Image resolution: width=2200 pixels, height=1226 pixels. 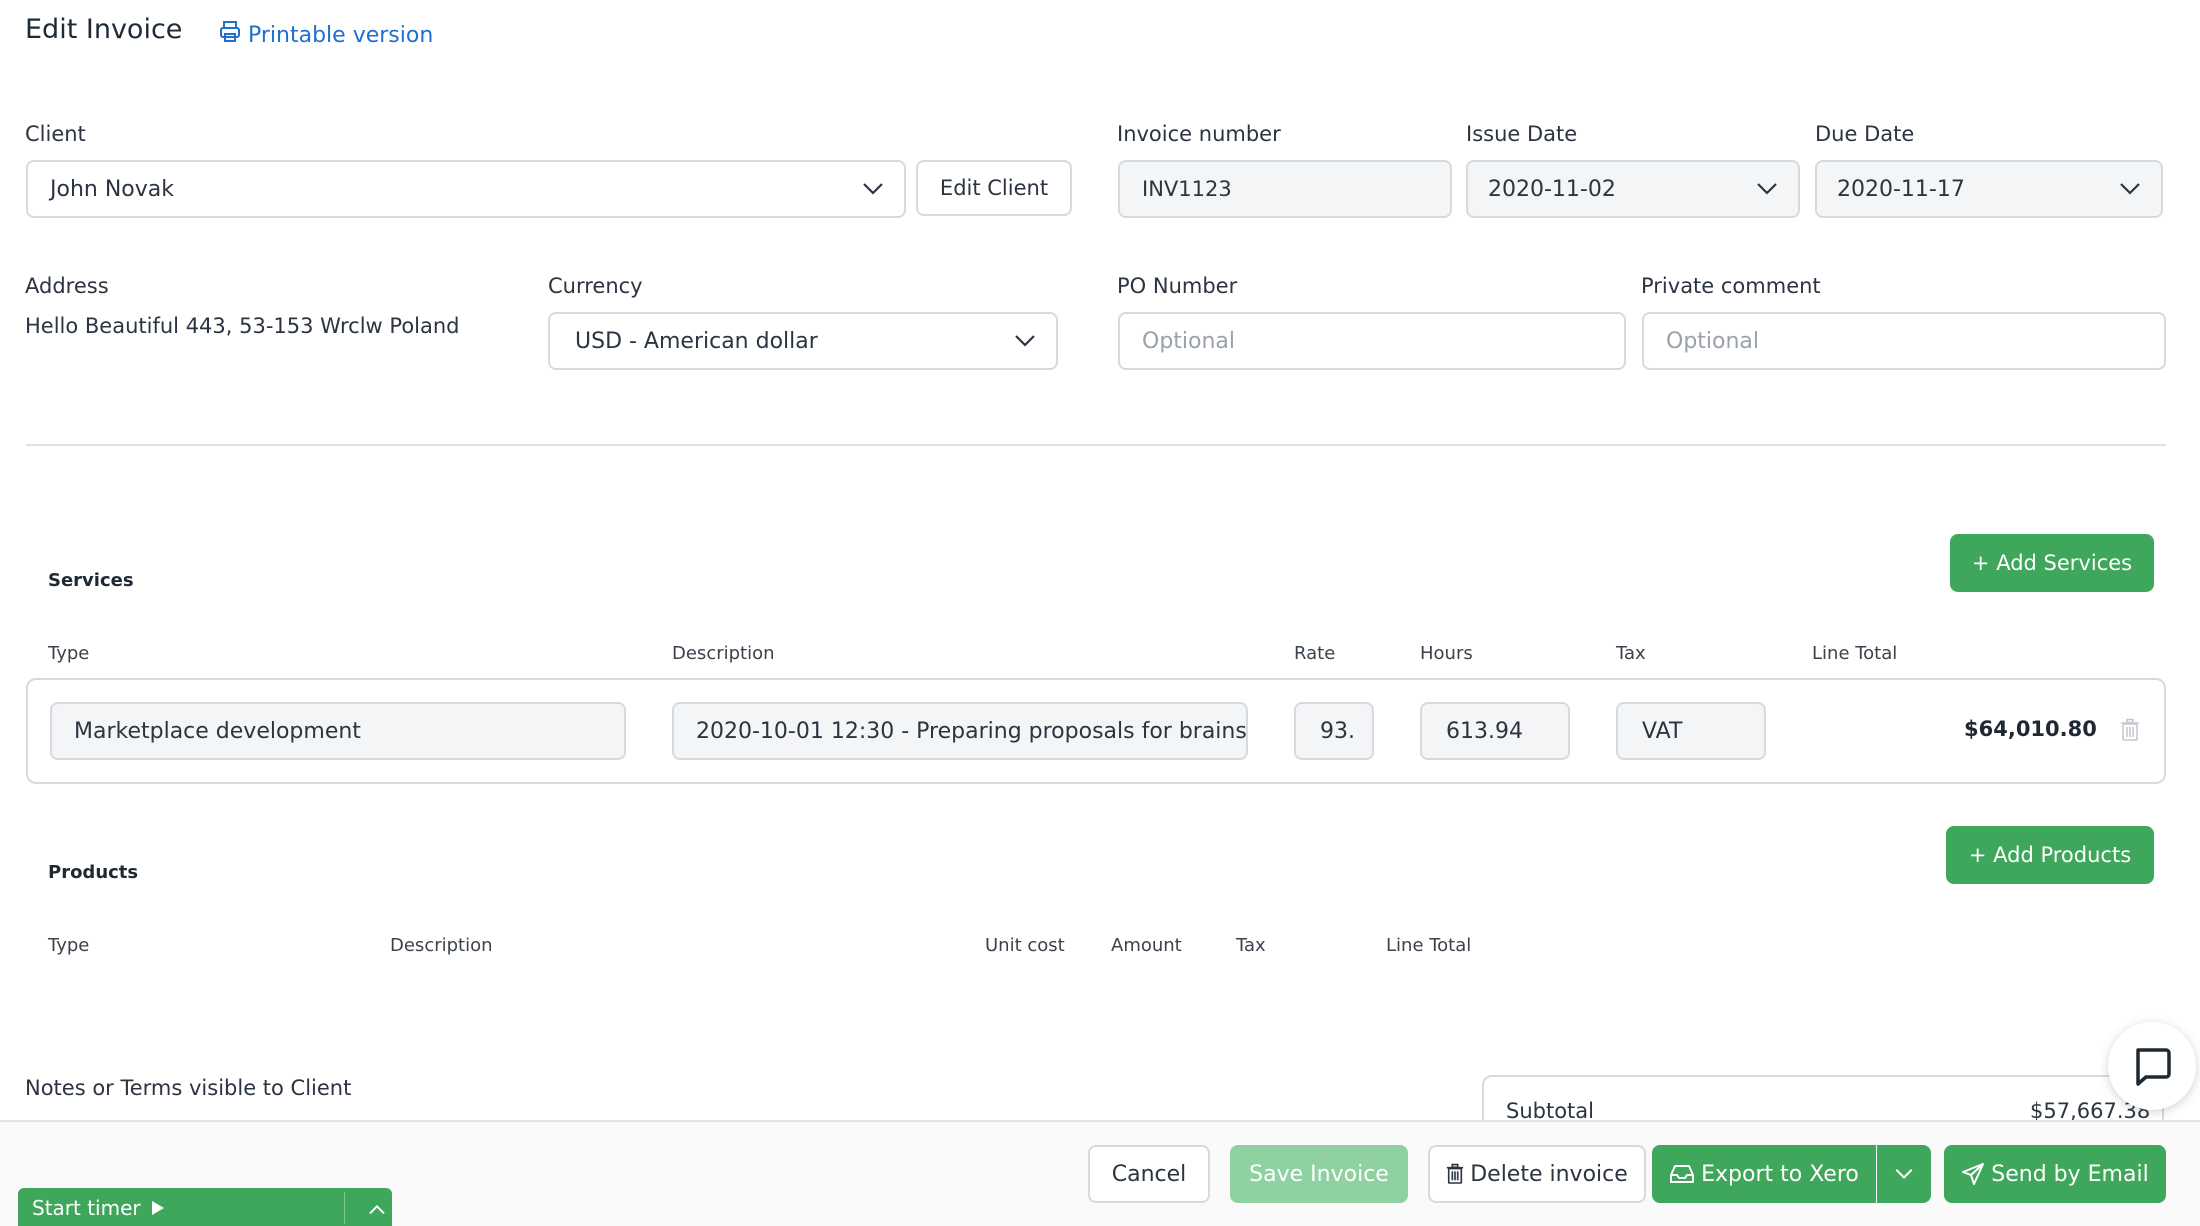 I want to click on timer-divider, so click(x=344, y=1208).